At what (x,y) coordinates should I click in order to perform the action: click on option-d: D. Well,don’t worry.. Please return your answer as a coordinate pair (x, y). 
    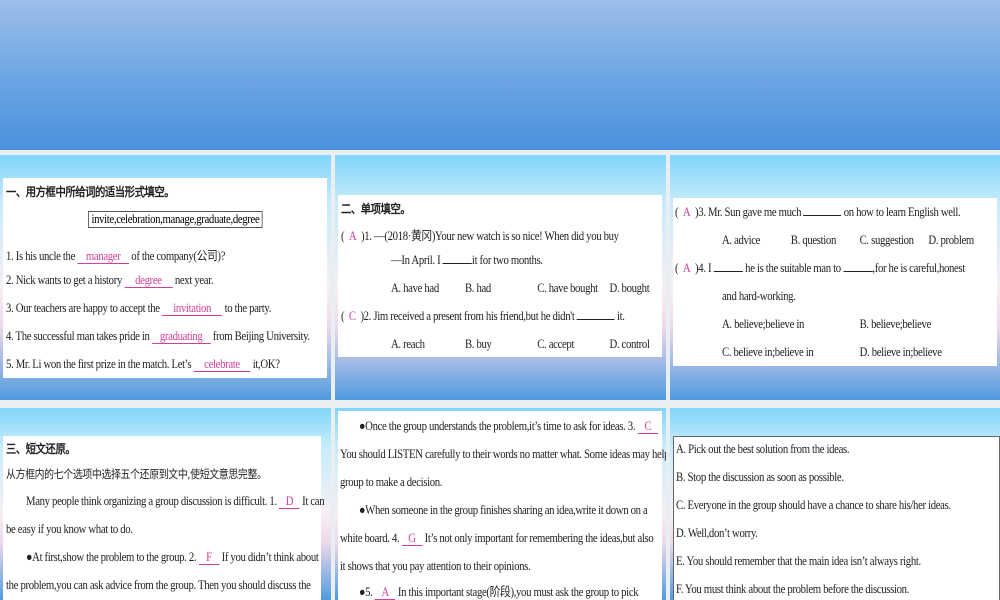
    Looking at the image, I should click on (717, 533).